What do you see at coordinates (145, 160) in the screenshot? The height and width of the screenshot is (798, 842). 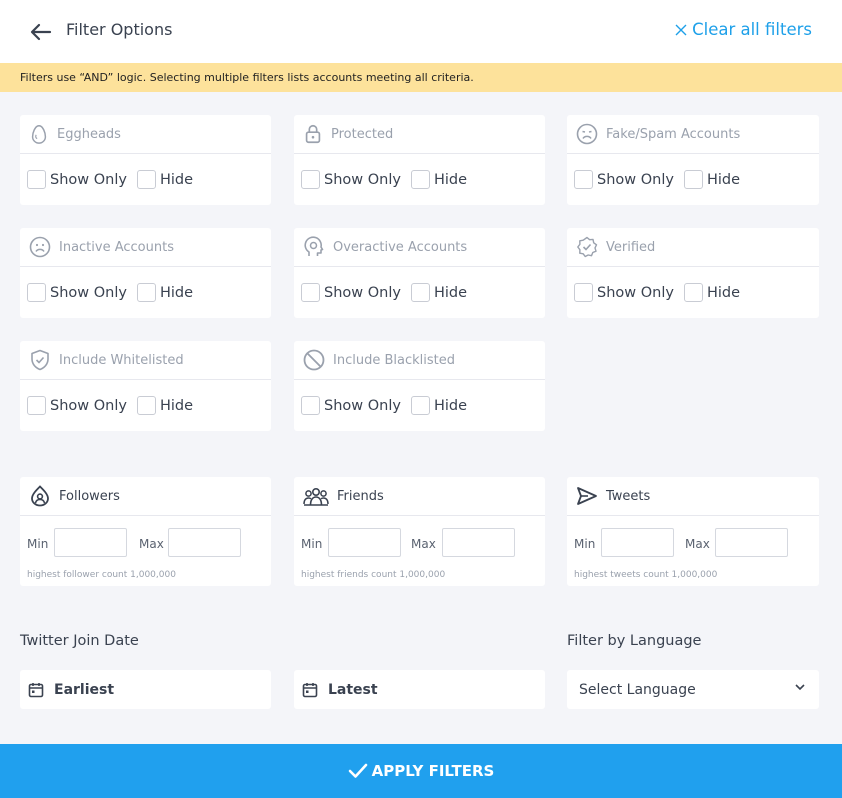 I see `filter-card-eggheads: Eggheads Show Only Hide` at bounding box center [145, 160].